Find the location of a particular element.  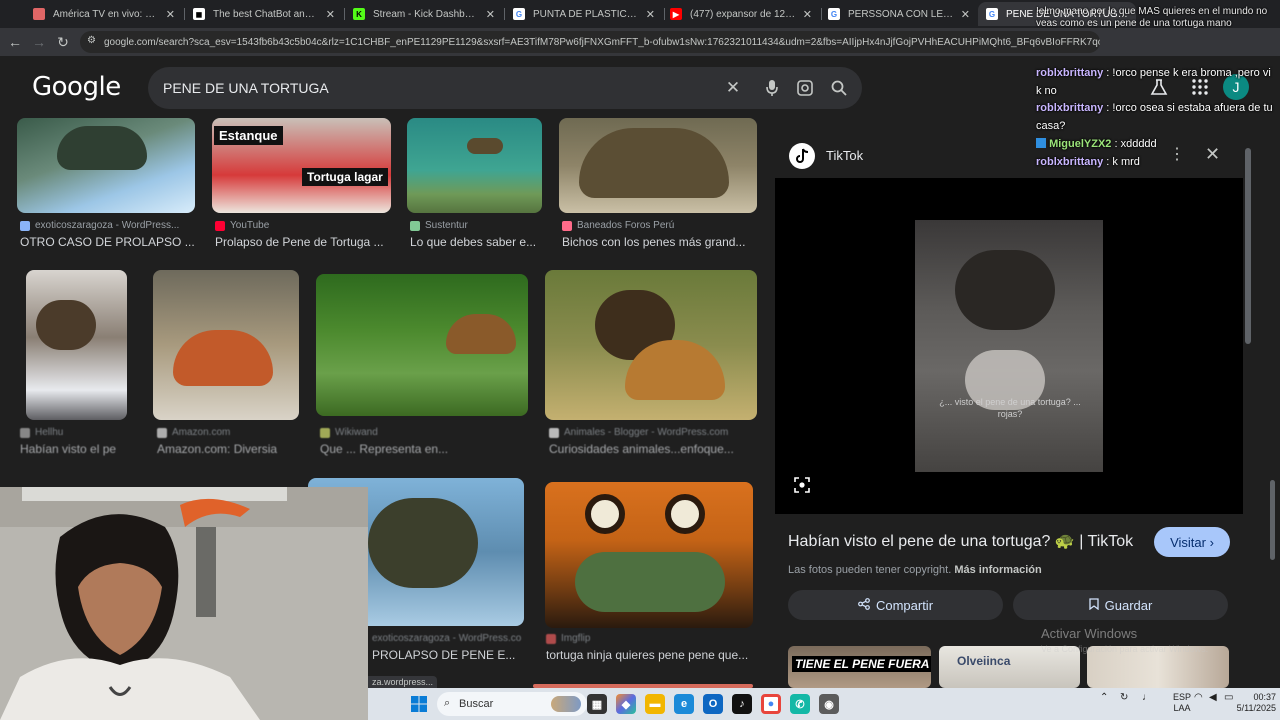

whatsapp-icon: ✆ is located at coordinates (800, 704).